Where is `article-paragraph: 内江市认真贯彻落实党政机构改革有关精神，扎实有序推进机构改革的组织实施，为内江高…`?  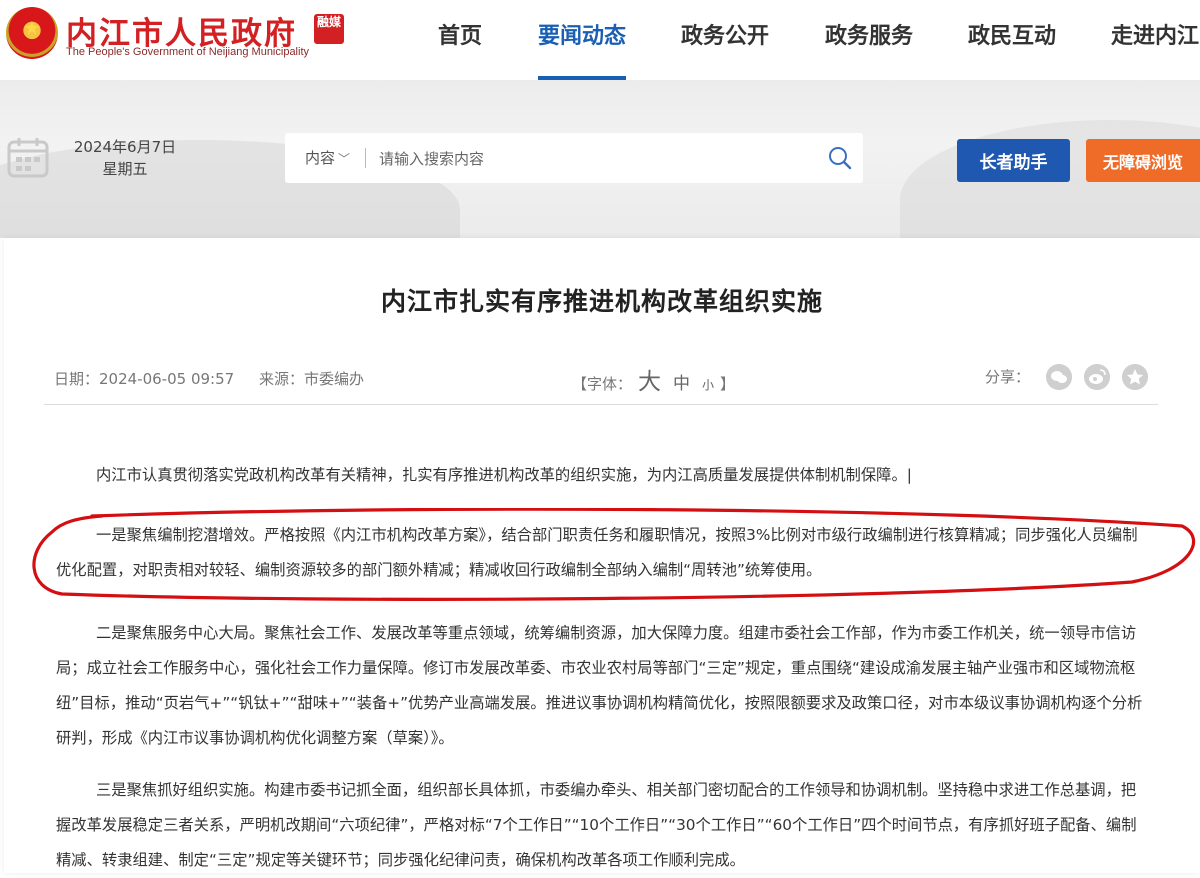 article-paragraph: 内江市认真贯彻落实党政机构改革有关精神，扎实有序推进机构改革的组织实施，为内江高… is located at coordinates (504, 475).